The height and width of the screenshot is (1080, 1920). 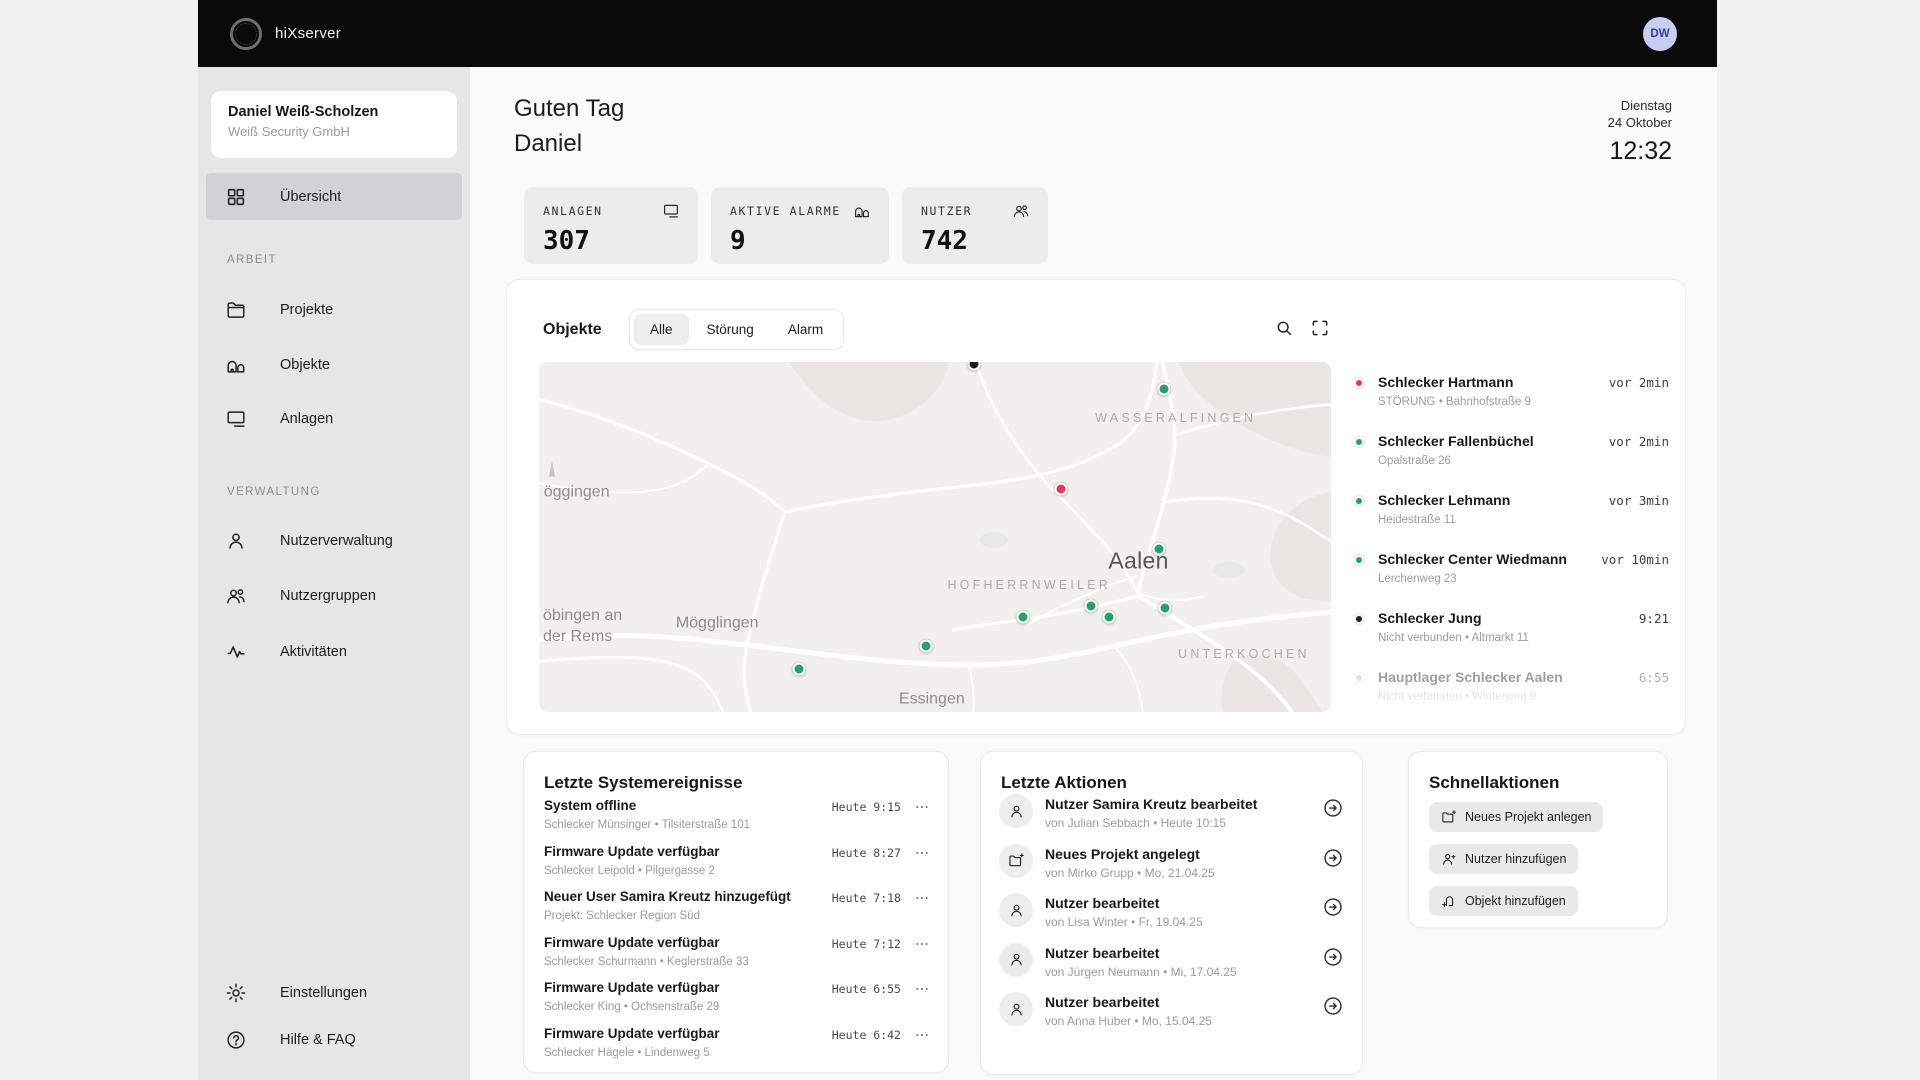 What do you see at coordinates (1417, 520) in the screenshot?
I see `object-detail: Heidestraße 11` at bounding box center [1417, 520].